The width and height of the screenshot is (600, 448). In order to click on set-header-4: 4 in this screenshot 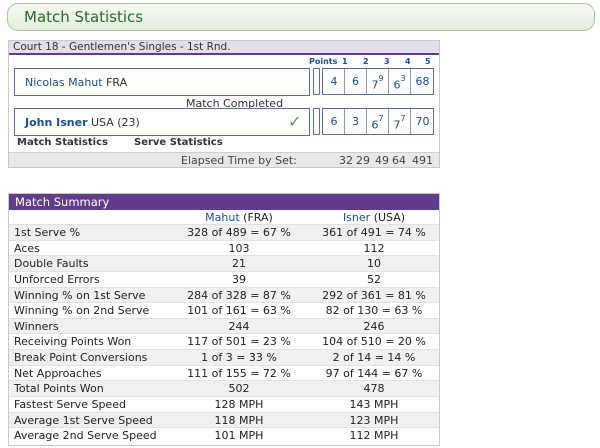, I will do `click(408, 61)`.